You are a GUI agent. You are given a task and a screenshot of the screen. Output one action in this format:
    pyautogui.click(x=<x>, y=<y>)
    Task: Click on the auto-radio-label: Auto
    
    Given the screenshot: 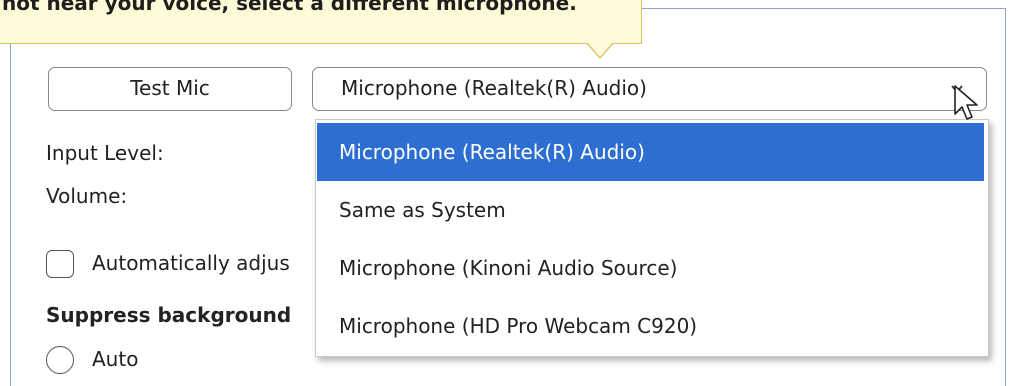 What is the action you would take?
    pyautogui.click(x=115, y=359)
    